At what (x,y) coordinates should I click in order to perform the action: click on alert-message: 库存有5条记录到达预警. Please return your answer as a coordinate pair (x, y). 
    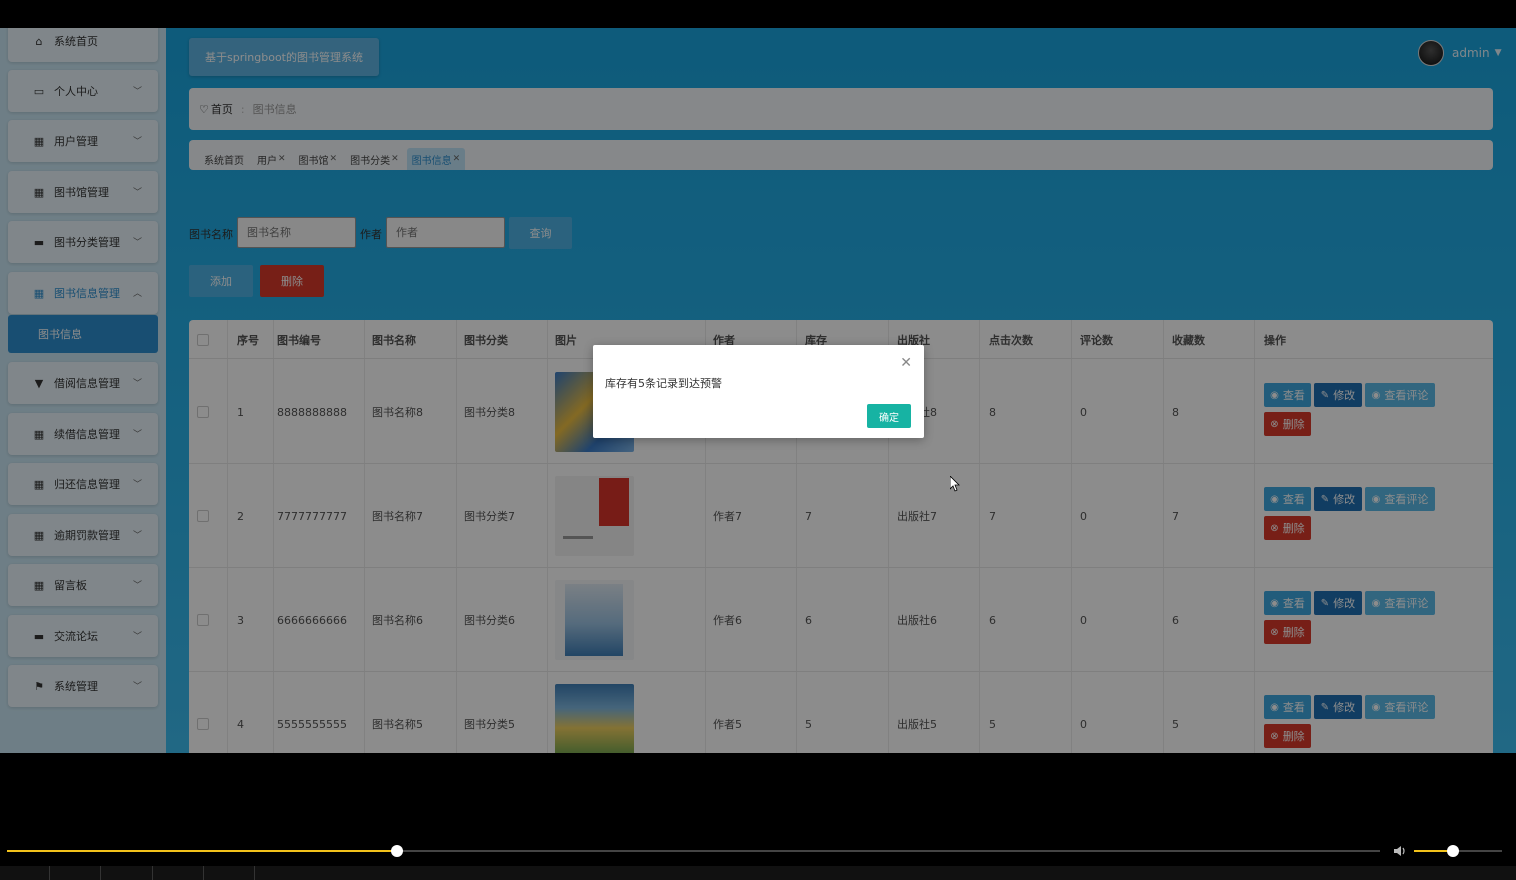
    Looking at the image, I should click on (663, 383).